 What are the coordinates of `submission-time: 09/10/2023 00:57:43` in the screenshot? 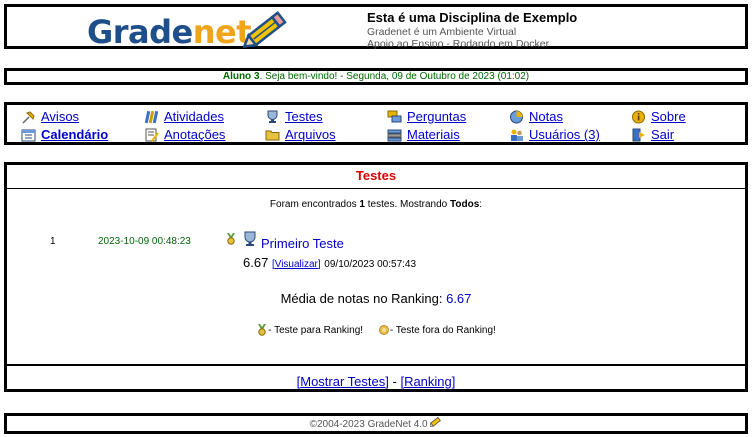 It's located at (370, 264).